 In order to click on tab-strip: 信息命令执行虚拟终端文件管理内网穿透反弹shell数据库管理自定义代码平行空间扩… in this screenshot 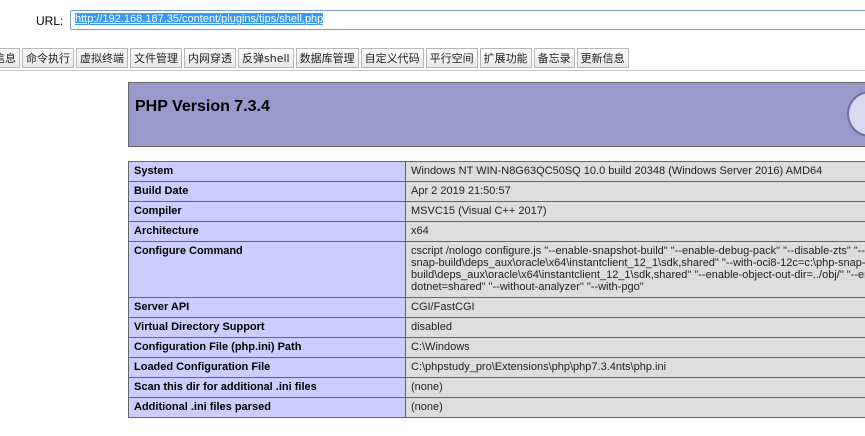, I will do `click(315, 58)`.